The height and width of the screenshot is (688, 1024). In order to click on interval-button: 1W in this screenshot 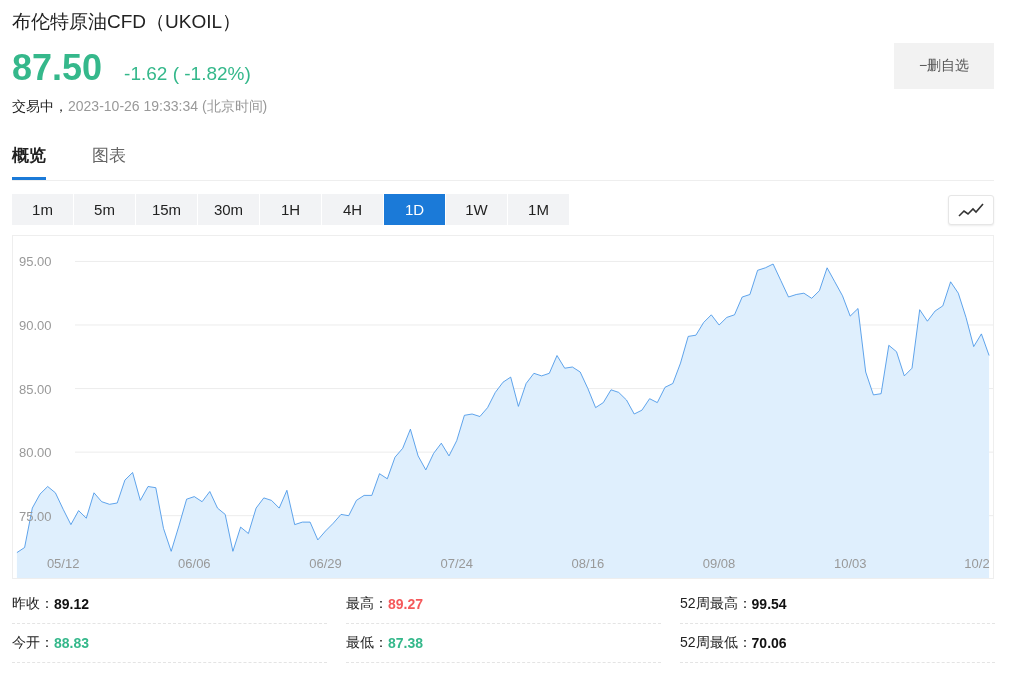, I will do `click(476, 209)`.